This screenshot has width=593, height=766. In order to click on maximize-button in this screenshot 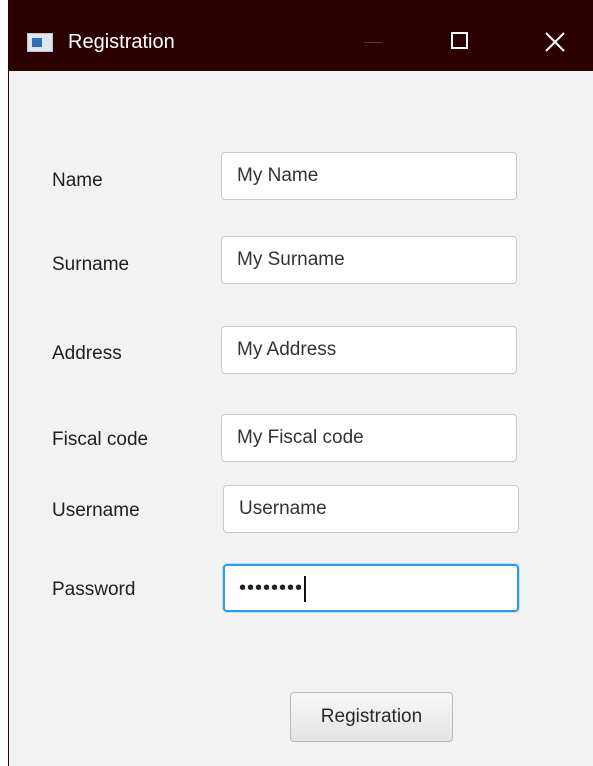, I will do `click(459, 42)`.